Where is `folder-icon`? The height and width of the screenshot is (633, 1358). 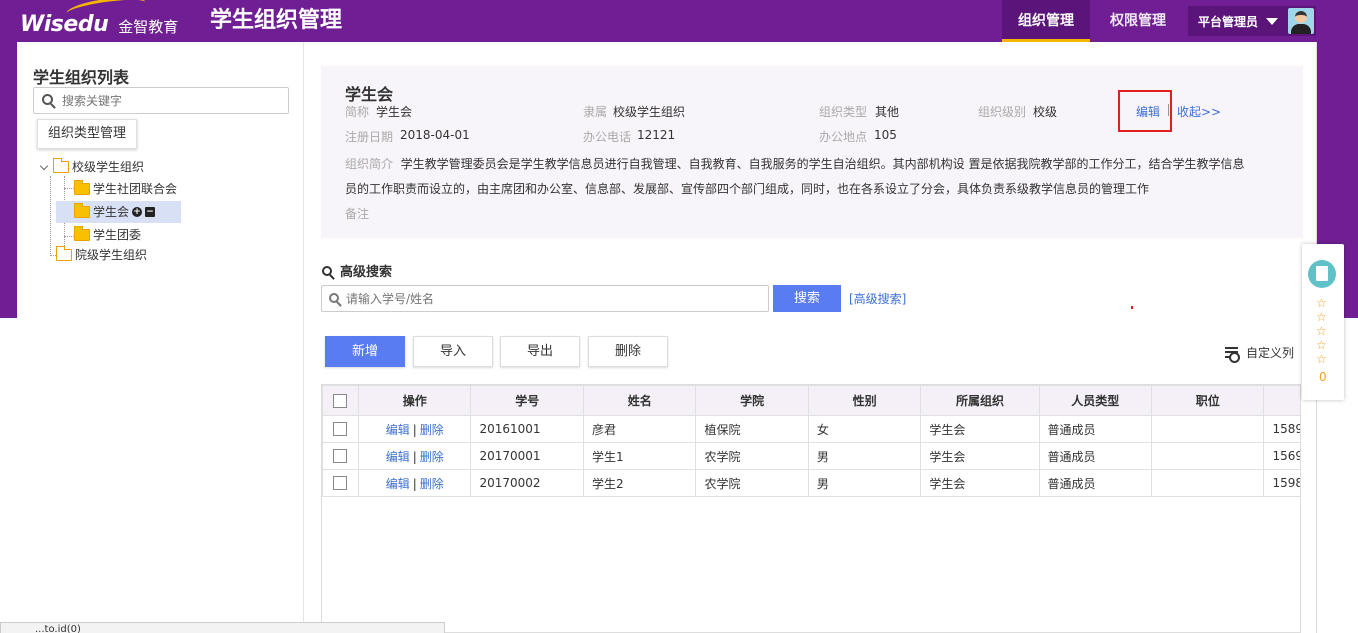
folder-icon is located at coordinates (82, 187).